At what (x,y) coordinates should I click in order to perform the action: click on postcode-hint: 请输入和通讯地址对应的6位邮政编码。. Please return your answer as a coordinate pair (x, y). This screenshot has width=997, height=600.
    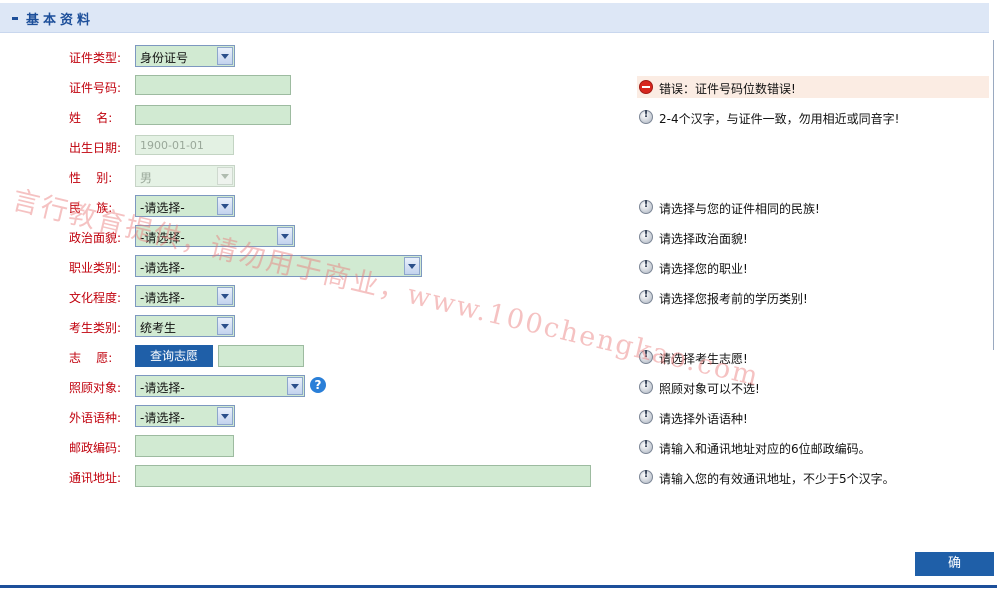
    Looking at the image, I should click on (765, 449).